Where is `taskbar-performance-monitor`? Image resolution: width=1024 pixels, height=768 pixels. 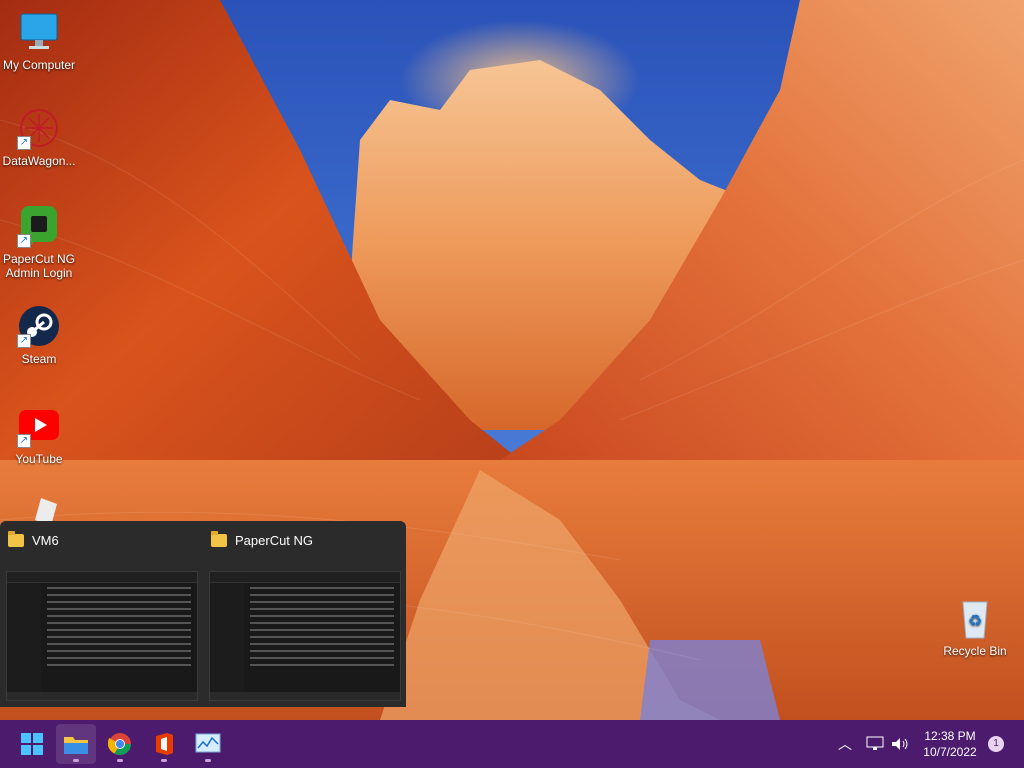
taskbar-performance-monitor is located at coordinates (208, 744).